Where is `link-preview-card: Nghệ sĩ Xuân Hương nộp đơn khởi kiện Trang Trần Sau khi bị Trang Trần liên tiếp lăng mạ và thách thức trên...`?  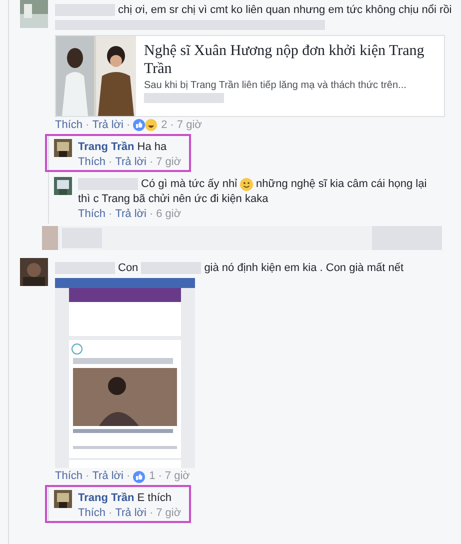
link-preview-card: Nghệ sĩ Xuân Hương nộp đơn khởi kiện Trang Trần Sau khi bị Trang Trần liên tiếp lăng mạ và thách thức trên... is located at coordinates (250, 75).